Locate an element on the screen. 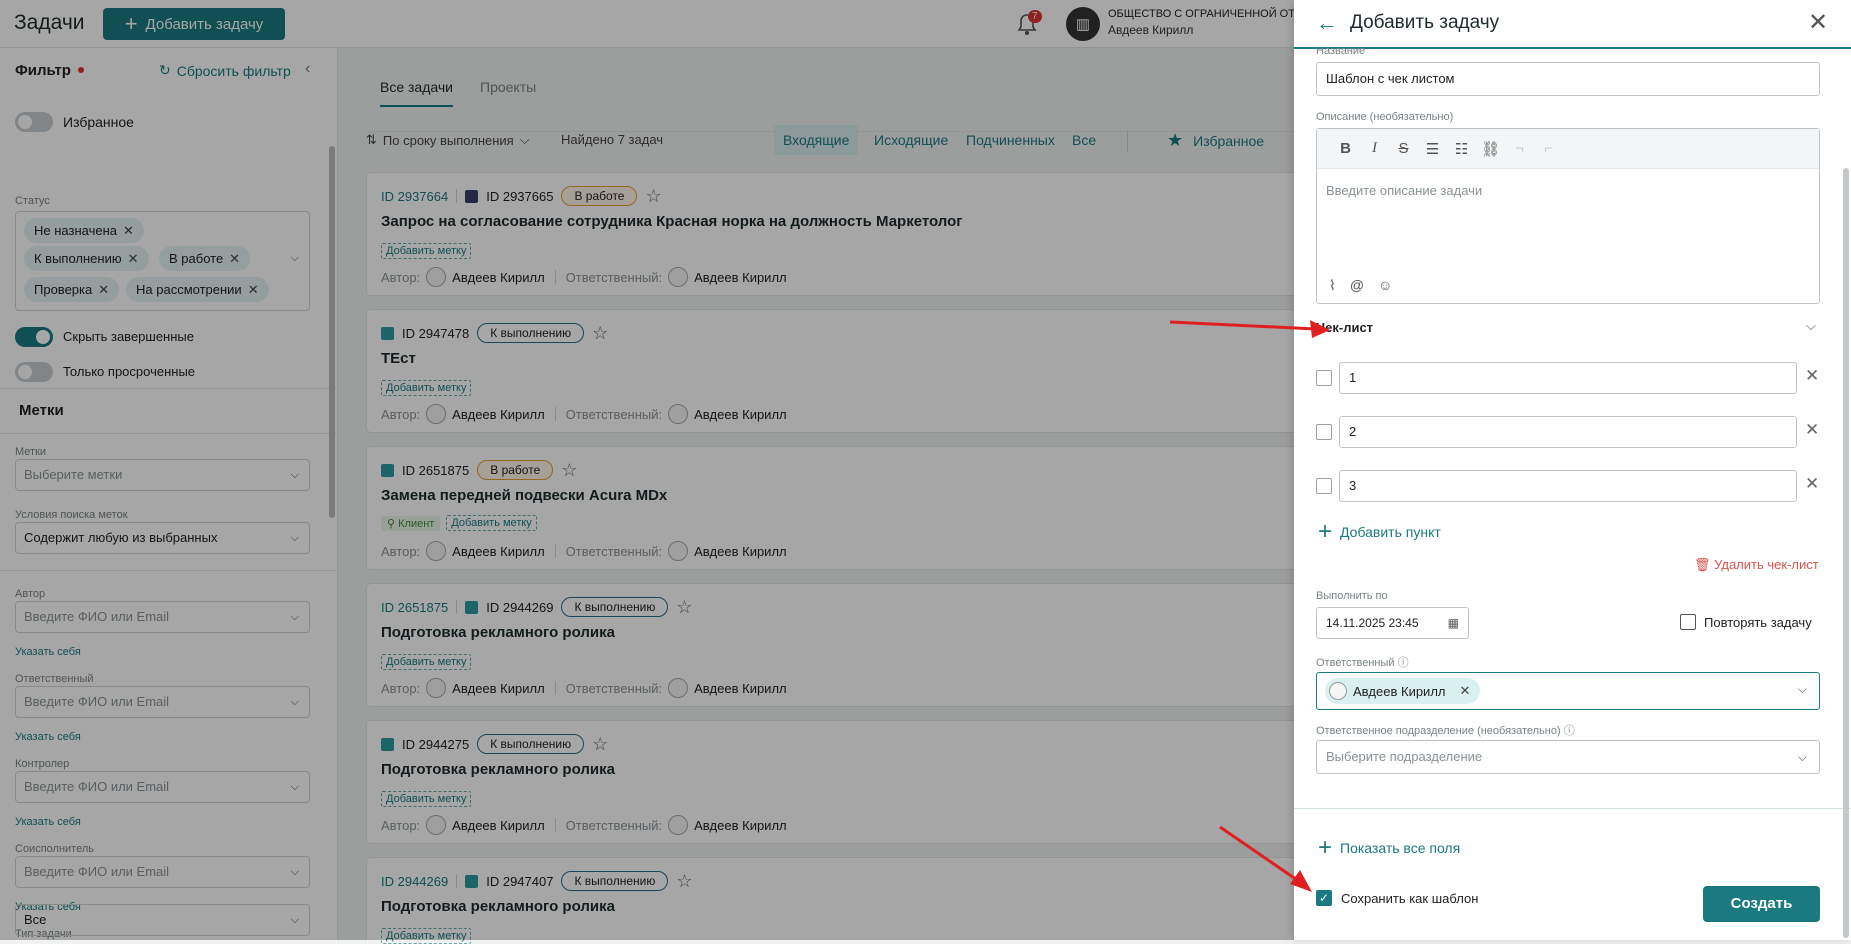 This screenshot has width=1851, height=944. numbered-list-icon: ☷ is located at coordinates (1461, 149).